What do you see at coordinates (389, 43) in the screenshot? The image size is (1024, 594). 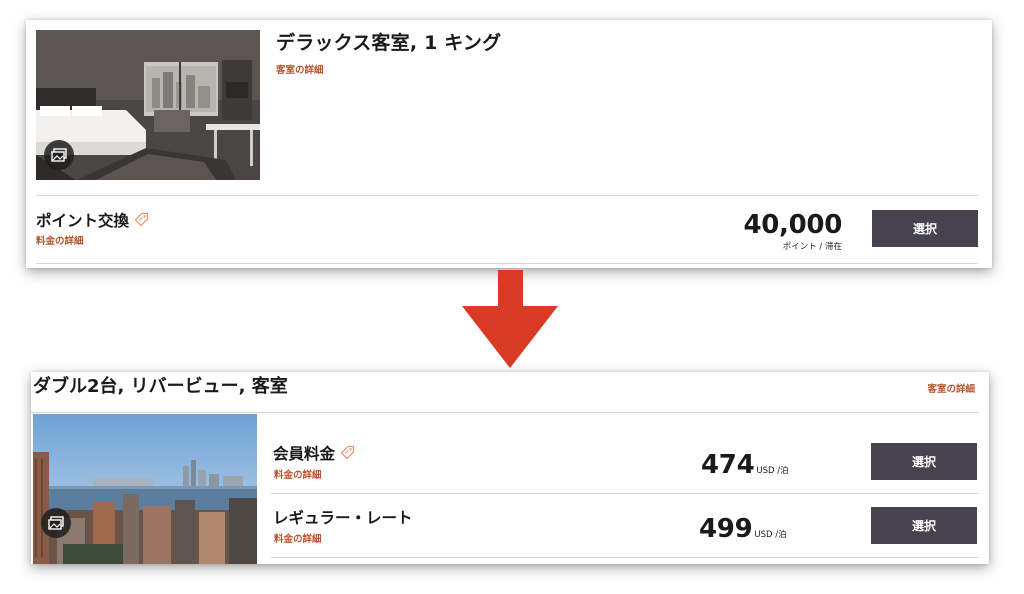 I see `room-title: デラックス客室, 1 キング` at bounding box center [389, 43].